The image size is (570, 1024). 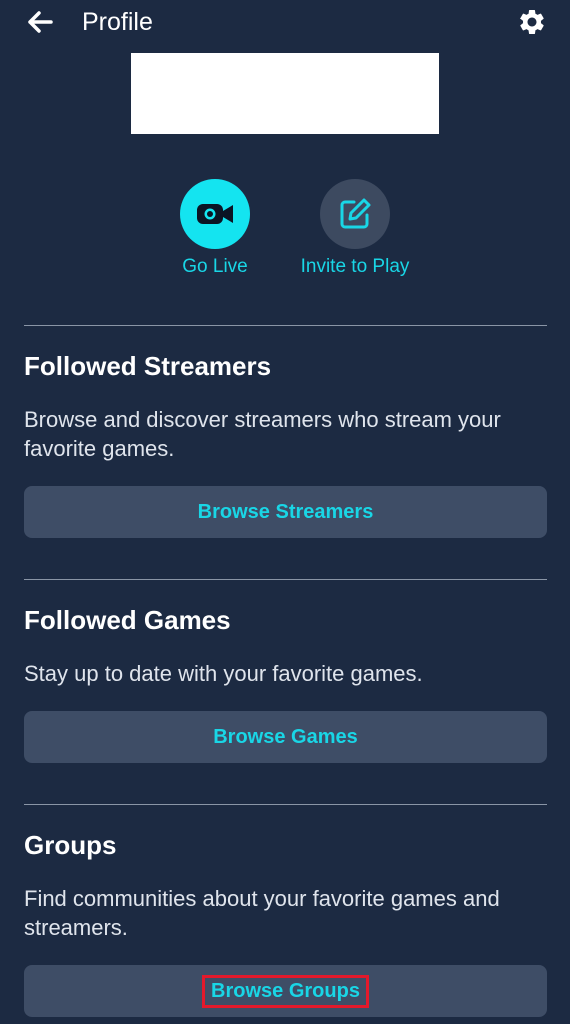 I want to click on video-camera-icon, so click(x=215, y=214).